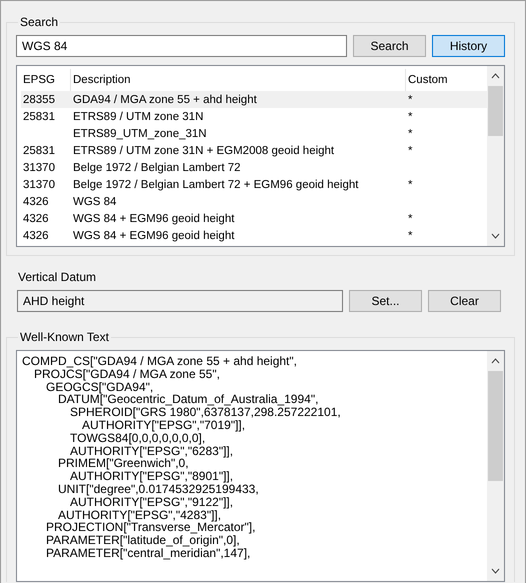  Describe the element at coordinates (64, 337) in the screenshot. I see `group-title: Well-Known Text` at that location.